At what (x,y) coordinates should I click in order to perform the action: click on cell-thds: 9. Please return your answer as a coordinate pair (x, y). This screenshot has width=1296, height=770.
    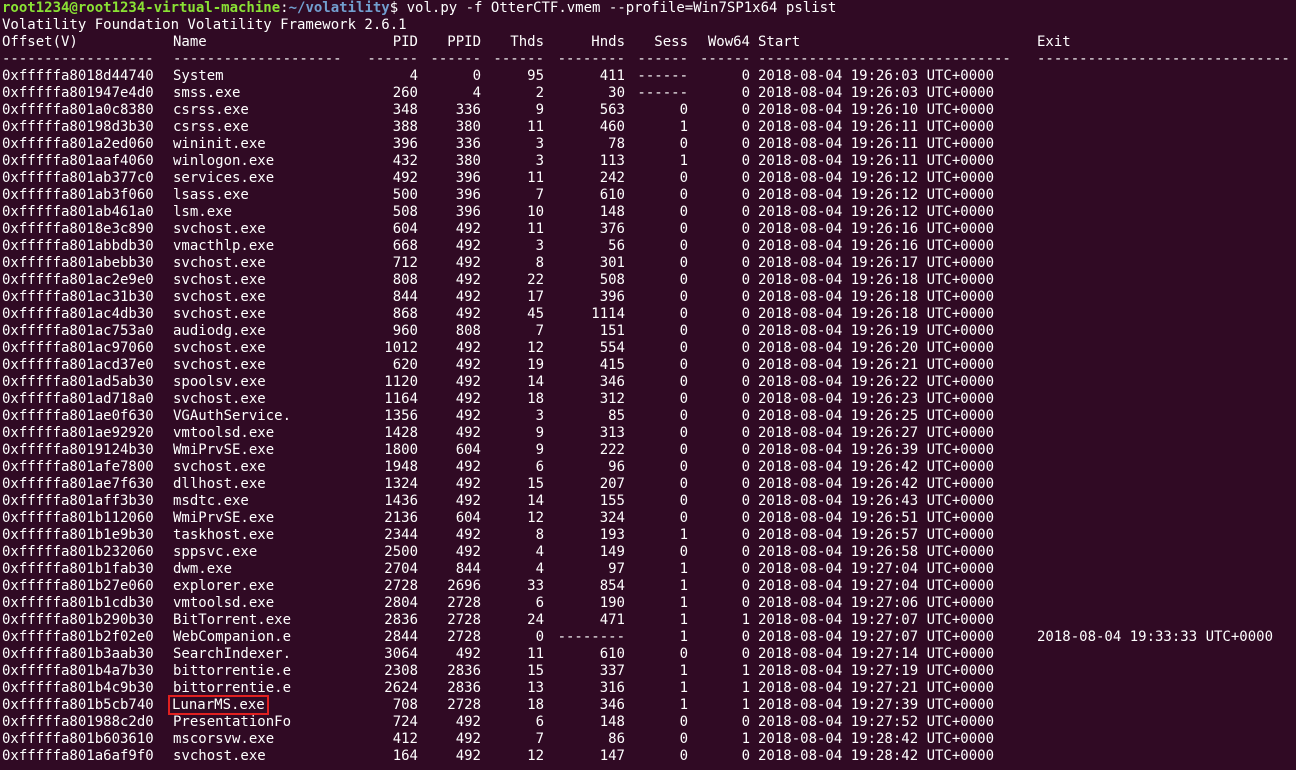
    Looking at the image, I should click on (539, 110).